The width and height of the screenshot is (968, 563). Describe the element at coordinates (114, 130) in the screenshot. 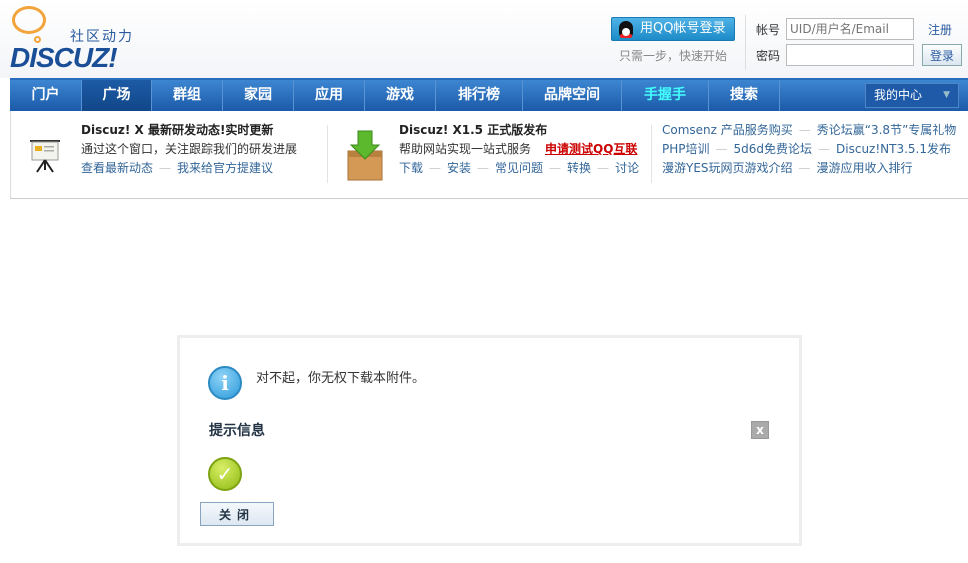

I see `news-title: Discuz! X` at that location.